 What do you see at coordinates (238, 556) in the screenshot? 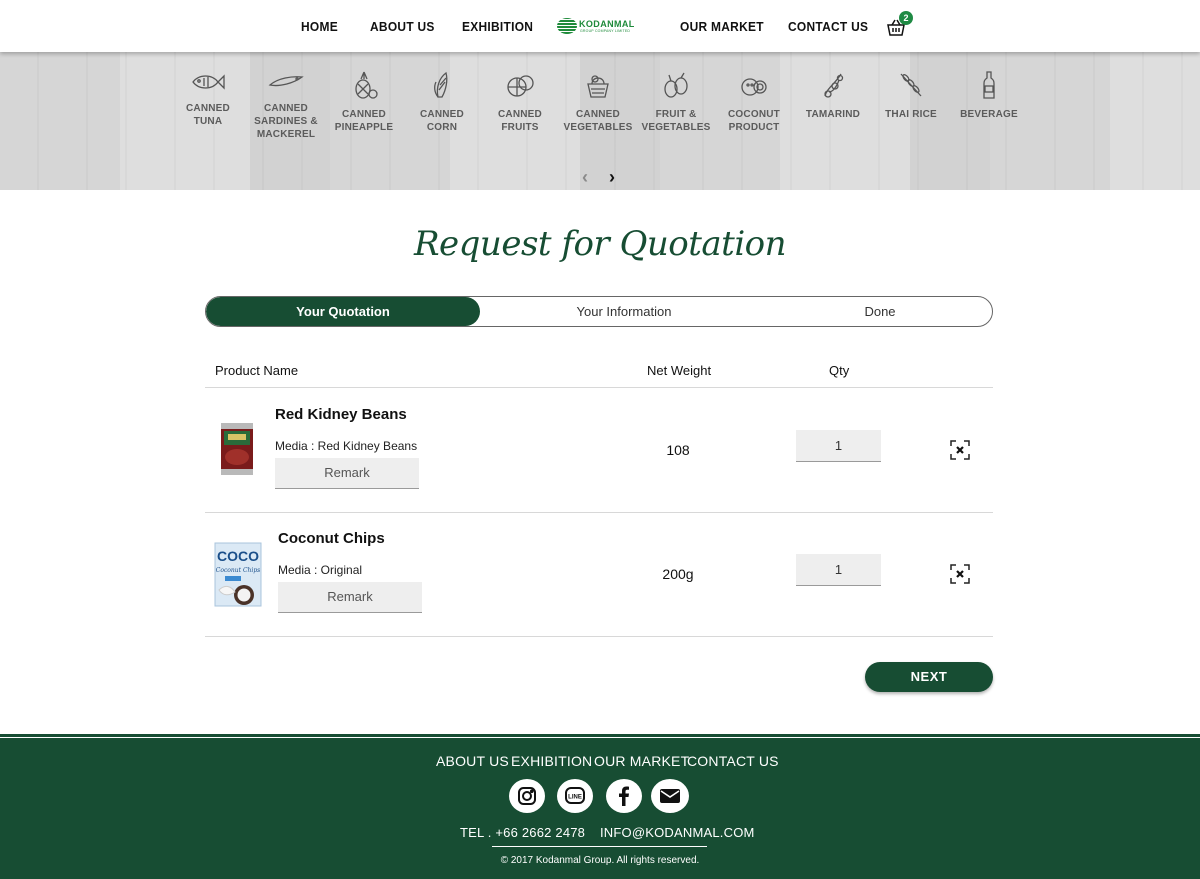
I see `svg-text: COCO` at bounding box center [238, 556].